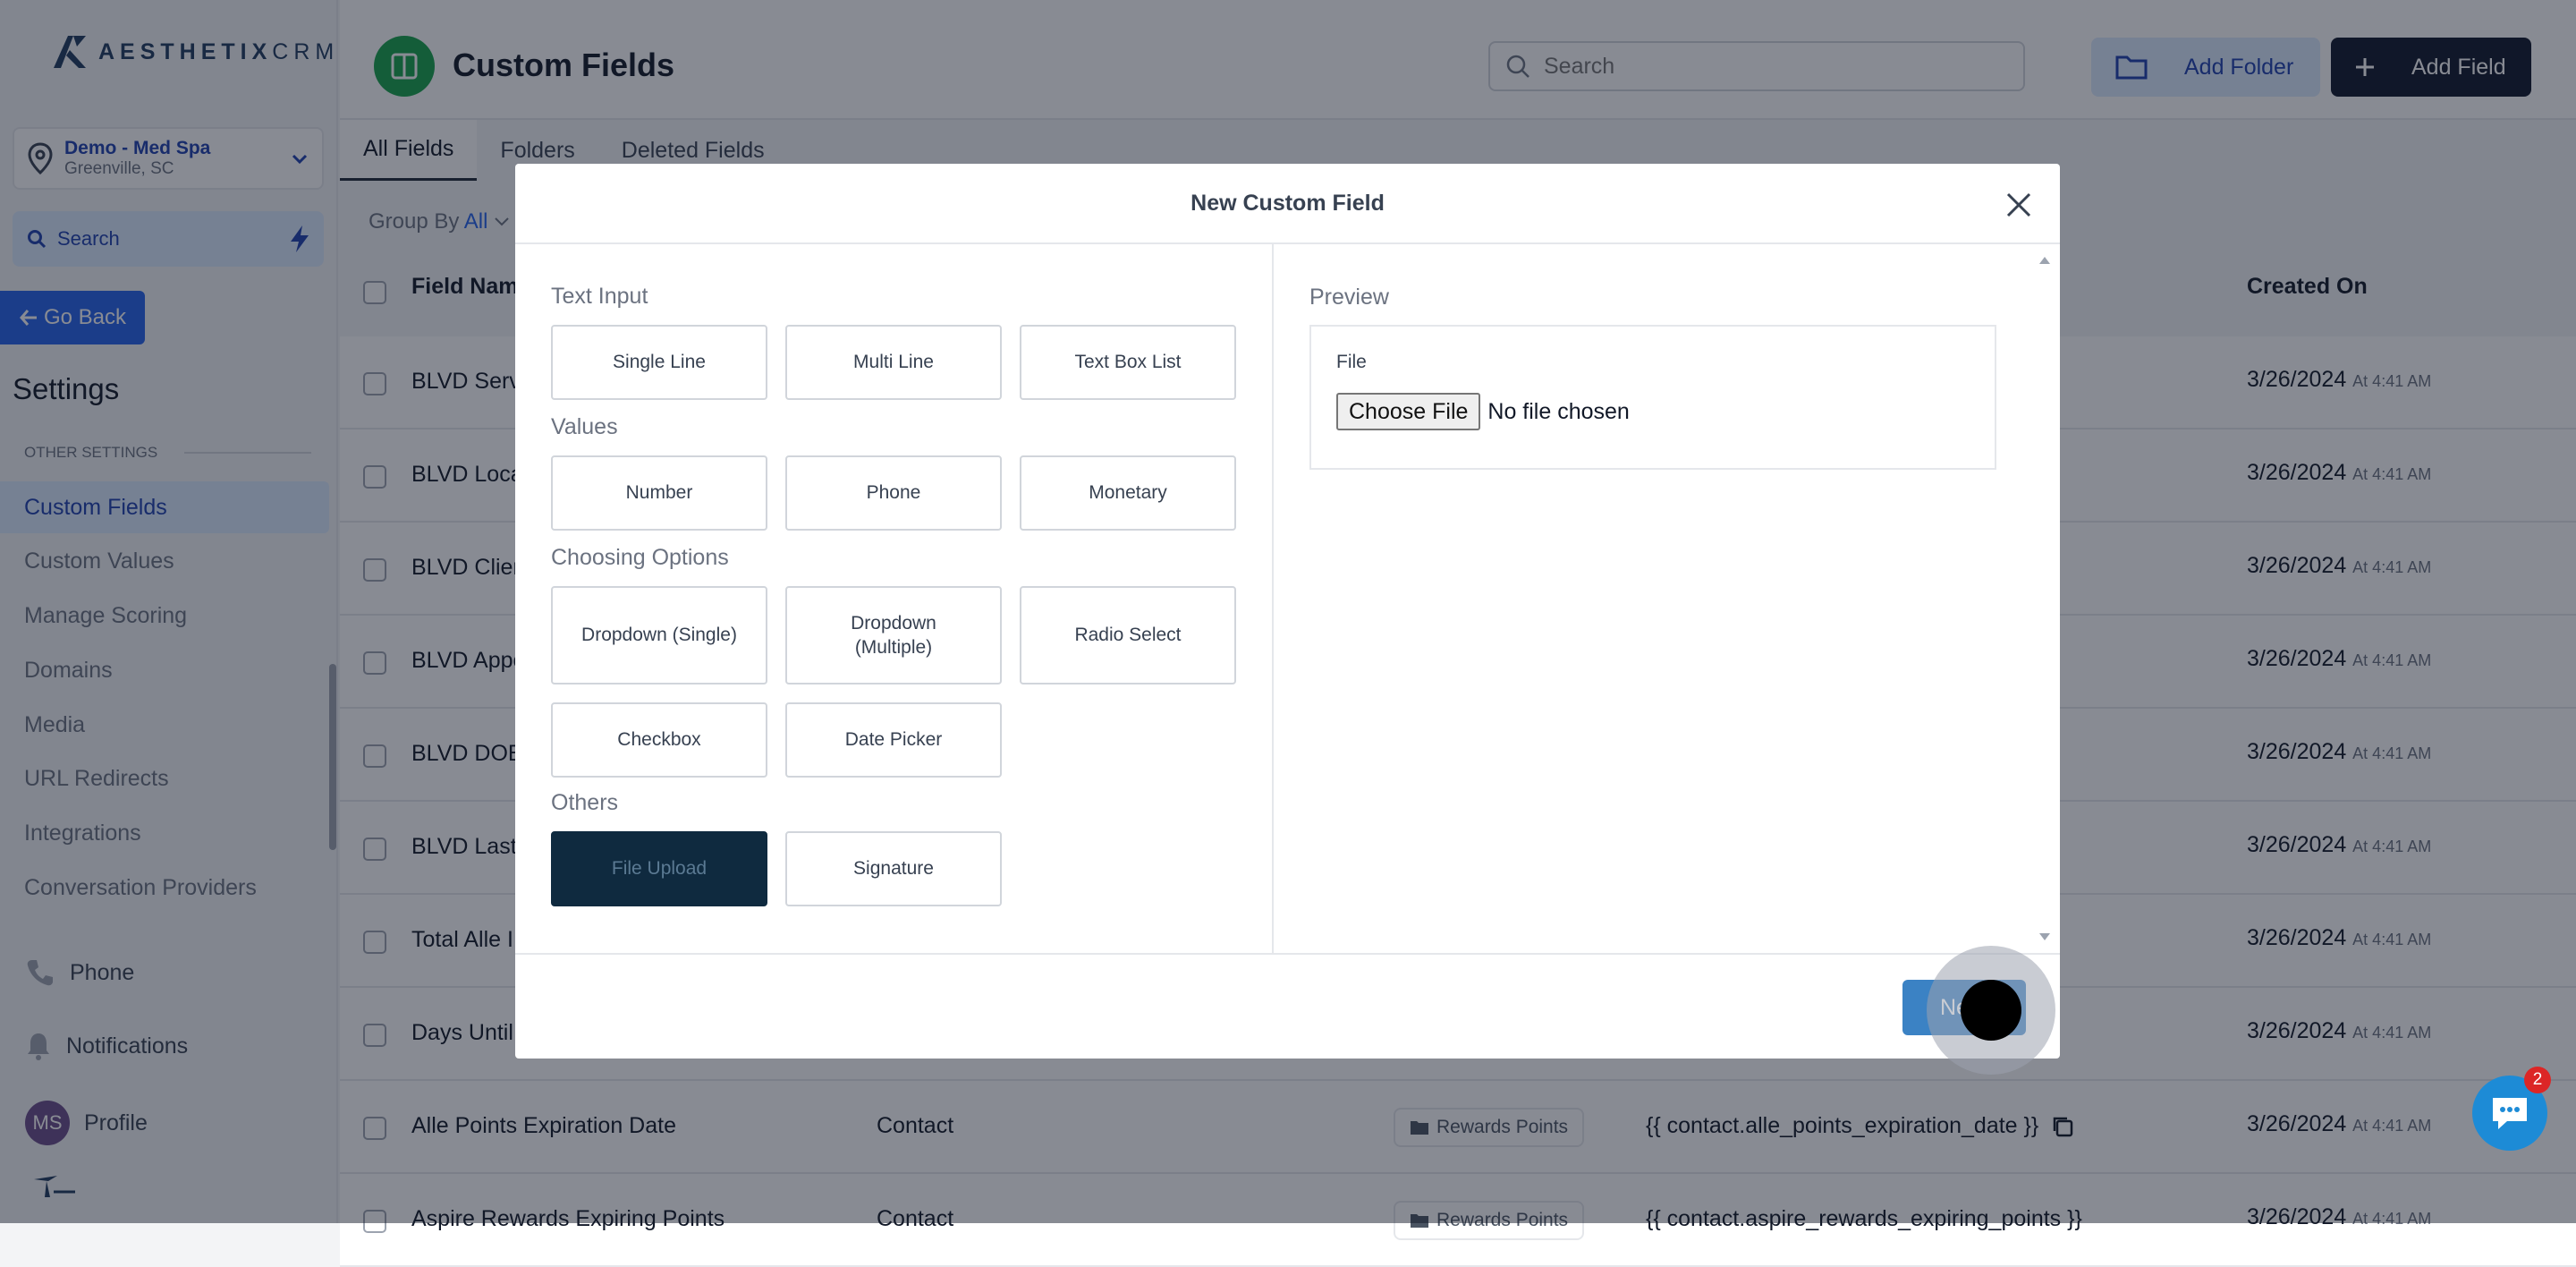 This screenshot has width=2576, height=1267. Describe the element at coordinates (659, 868) in the screenshot. I see `option-file-upload: File Upload` at that location.